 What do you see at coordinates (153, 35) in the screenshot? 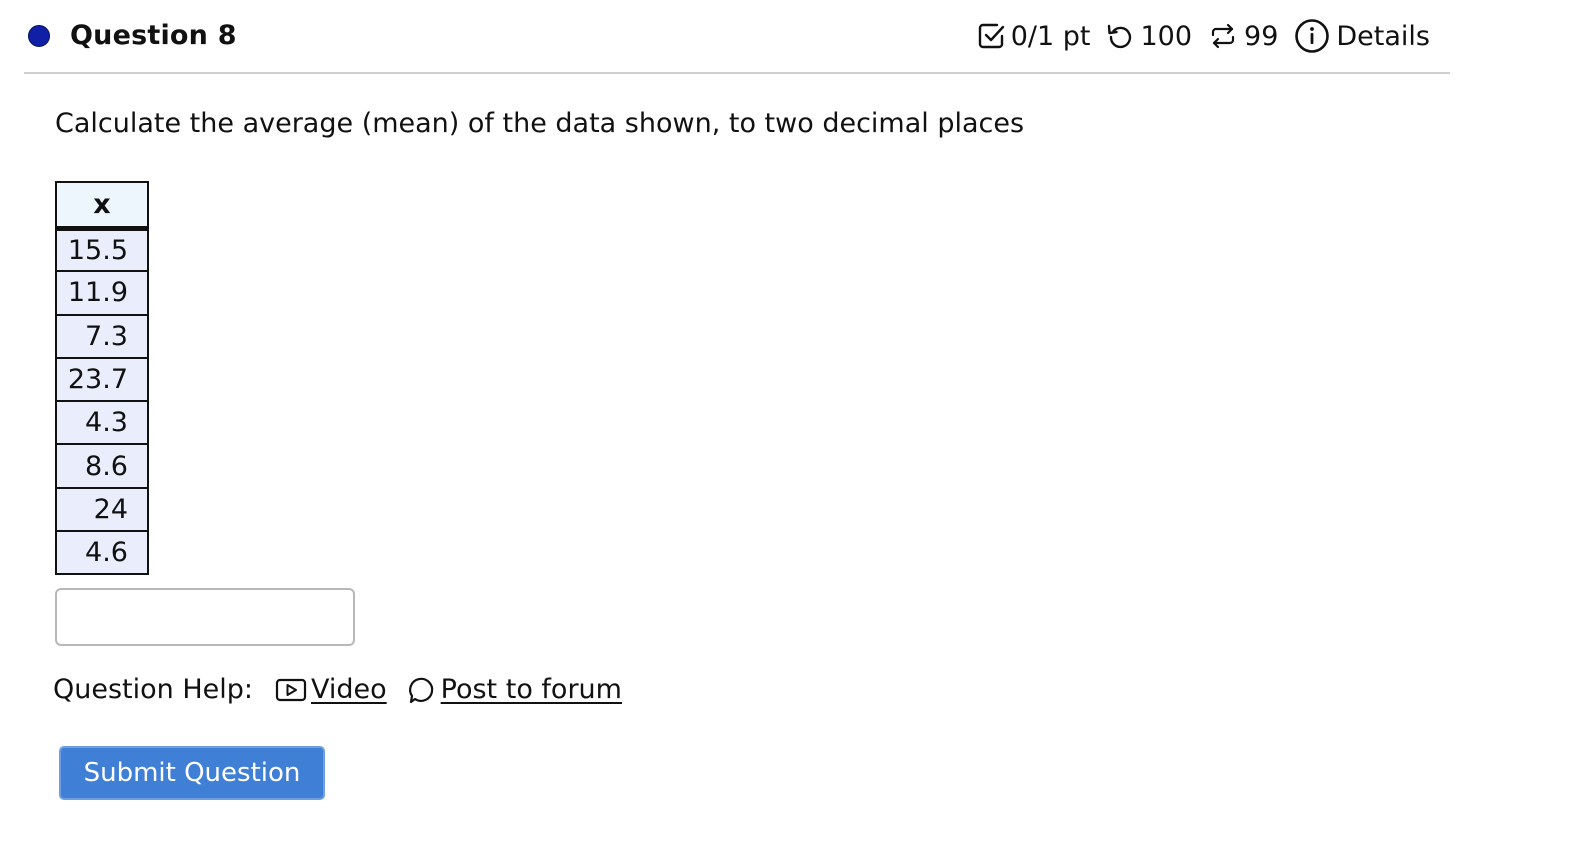
I see `question-title: Question 8` at bounding box center [153, 35].